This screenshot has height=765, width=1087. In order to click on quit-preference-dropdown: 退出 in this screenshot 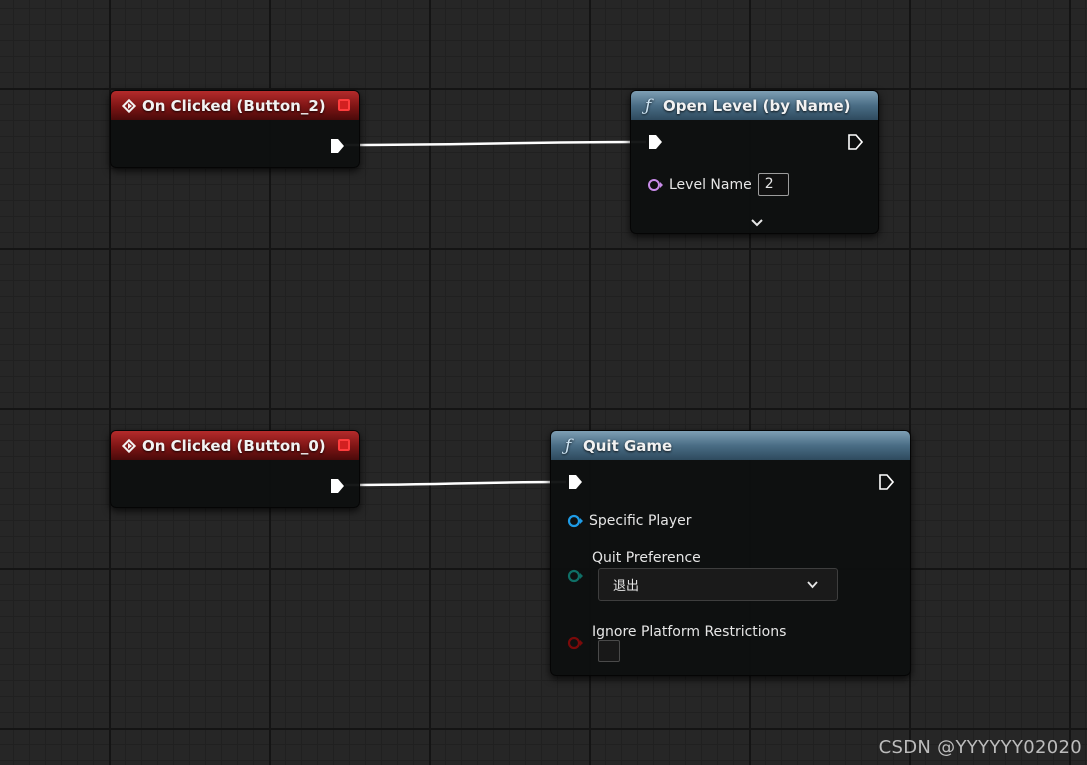, I will do `click(718, 584)`.